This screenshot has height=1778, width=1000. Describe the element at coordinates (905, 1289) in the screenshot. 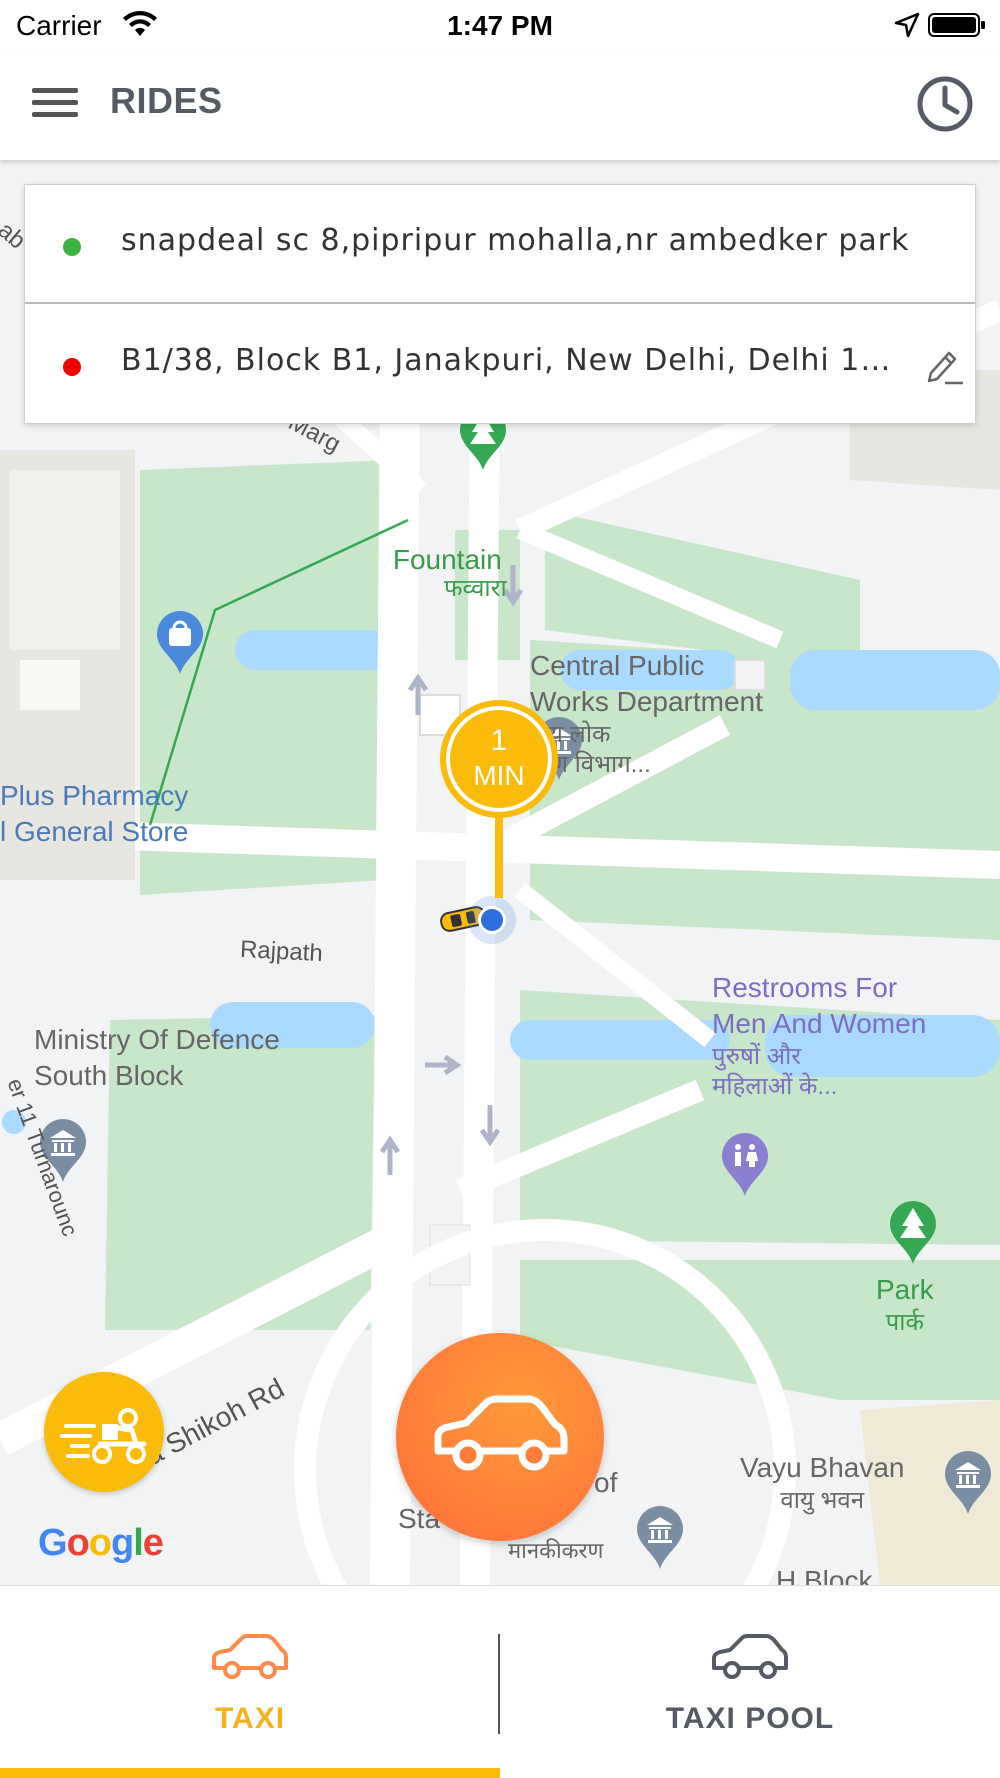

I see `map-label-text: Park` at that location.